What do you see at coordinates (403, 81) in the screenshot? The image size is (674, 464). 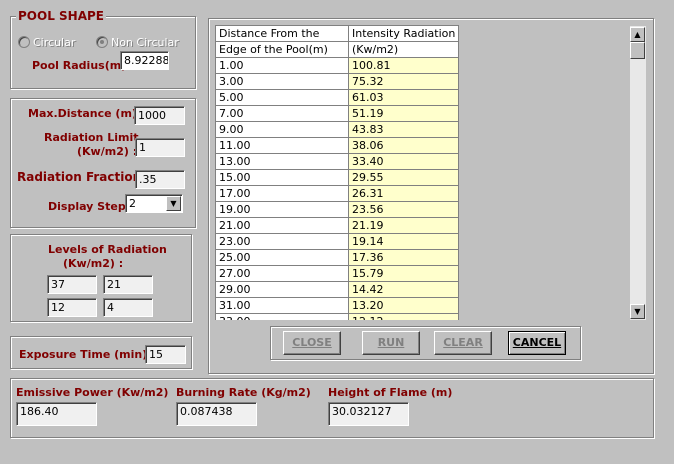 I see `intensity-cell: 75.32` at bounding box center [403, 81].